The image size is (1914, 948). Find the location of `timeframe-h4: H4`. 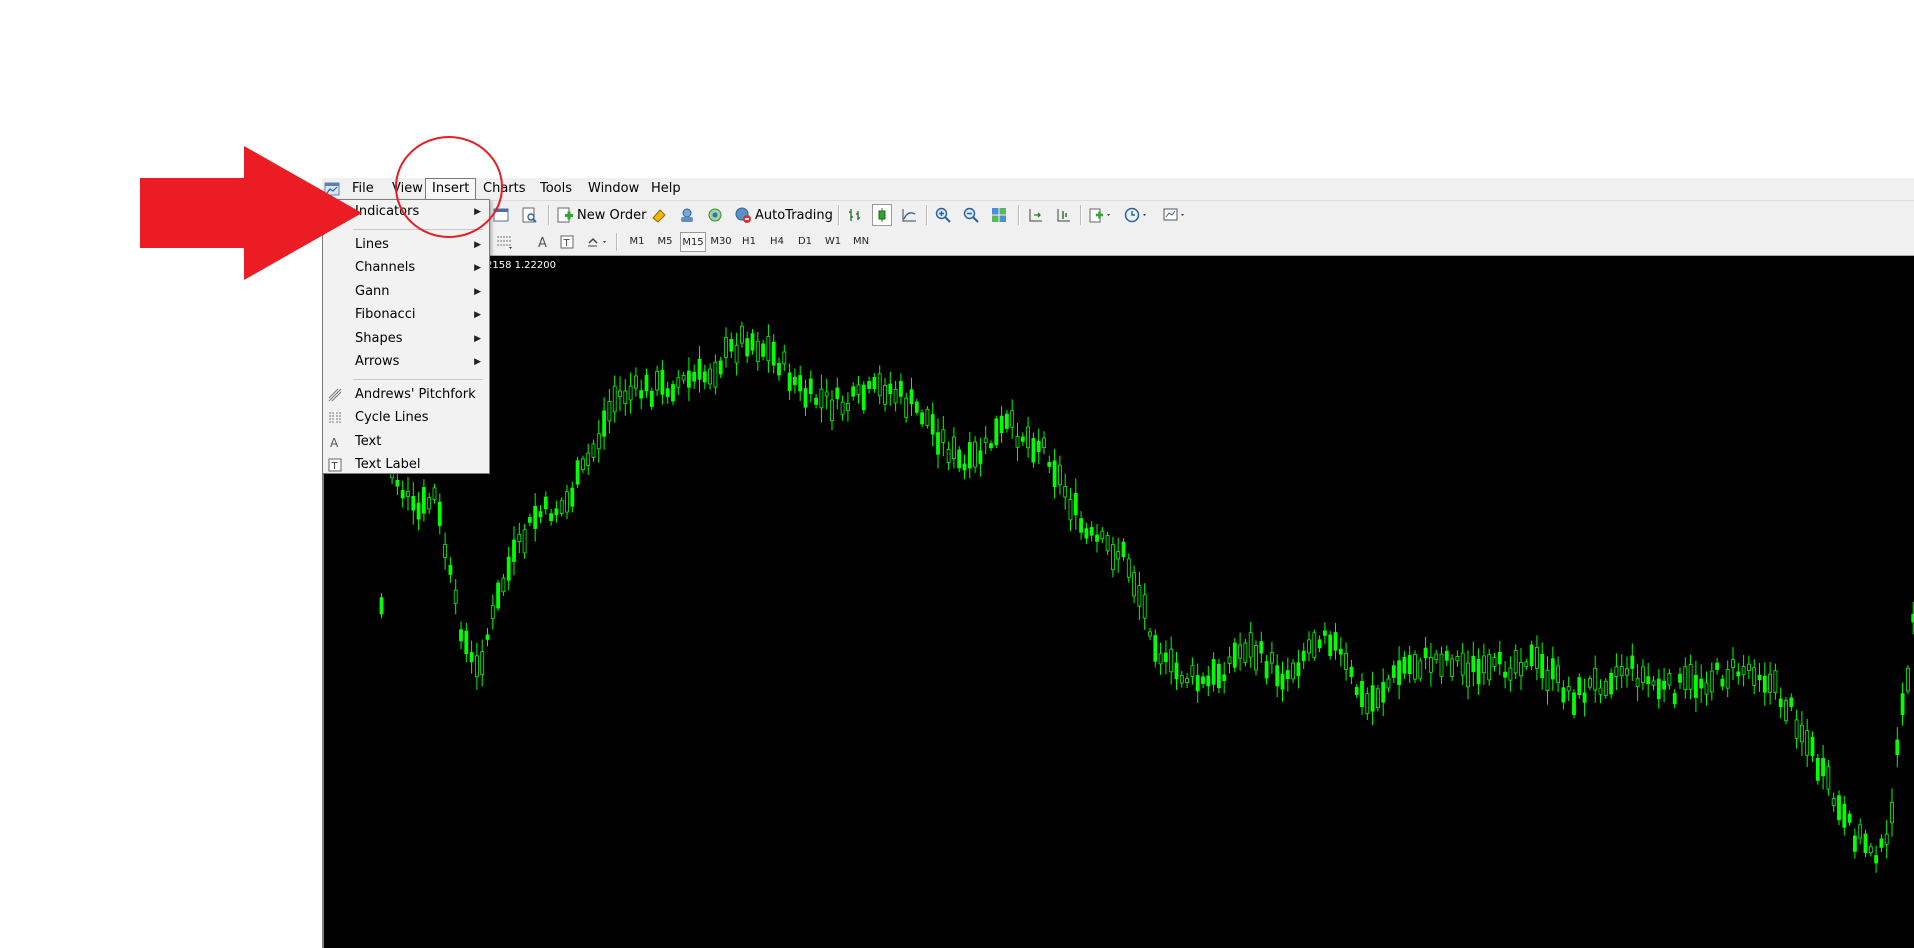

timeframe-h4: H4 is located at coordinates (777, 242).